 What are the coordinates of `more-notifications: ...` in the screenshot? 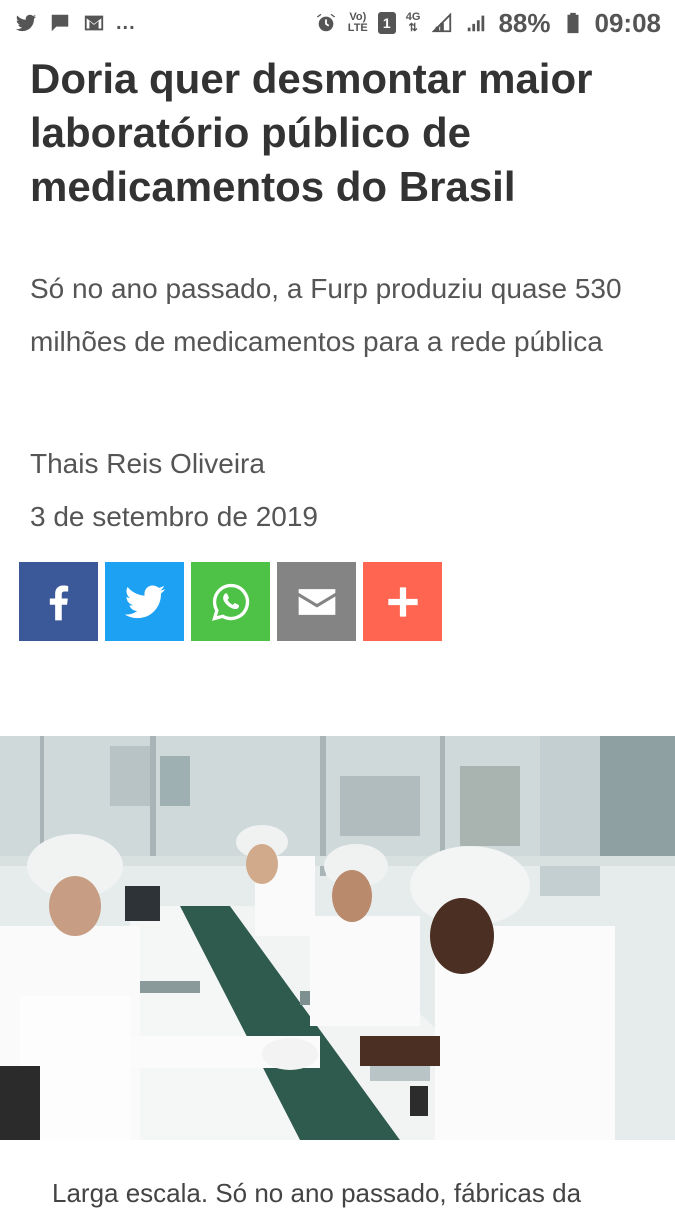 It's located at (126, 22).